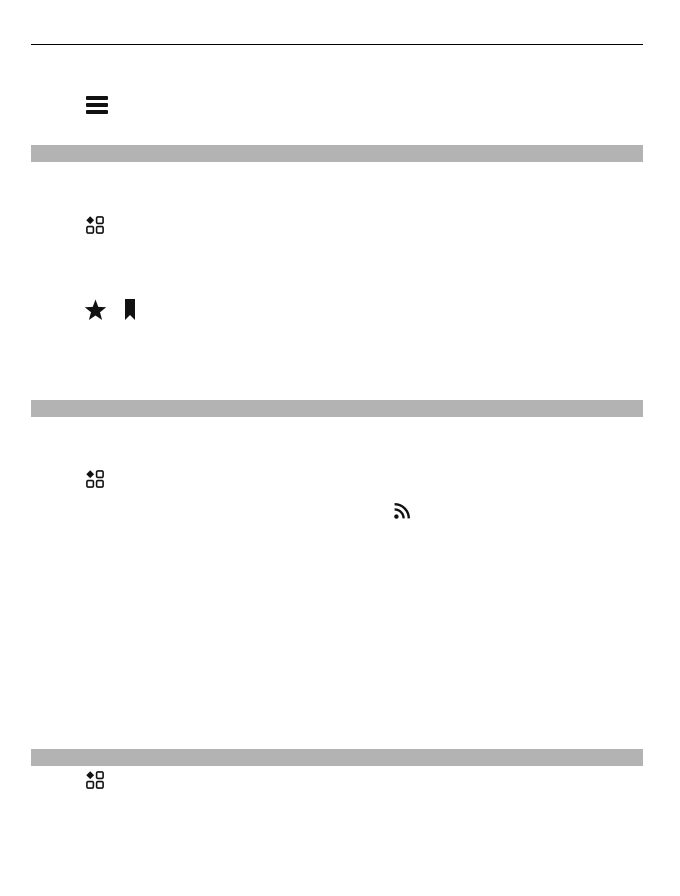 The image size is (680, 896). Describe the element at coordinates (97, 105) in the screenshot. I see `menu-icon` at that location.